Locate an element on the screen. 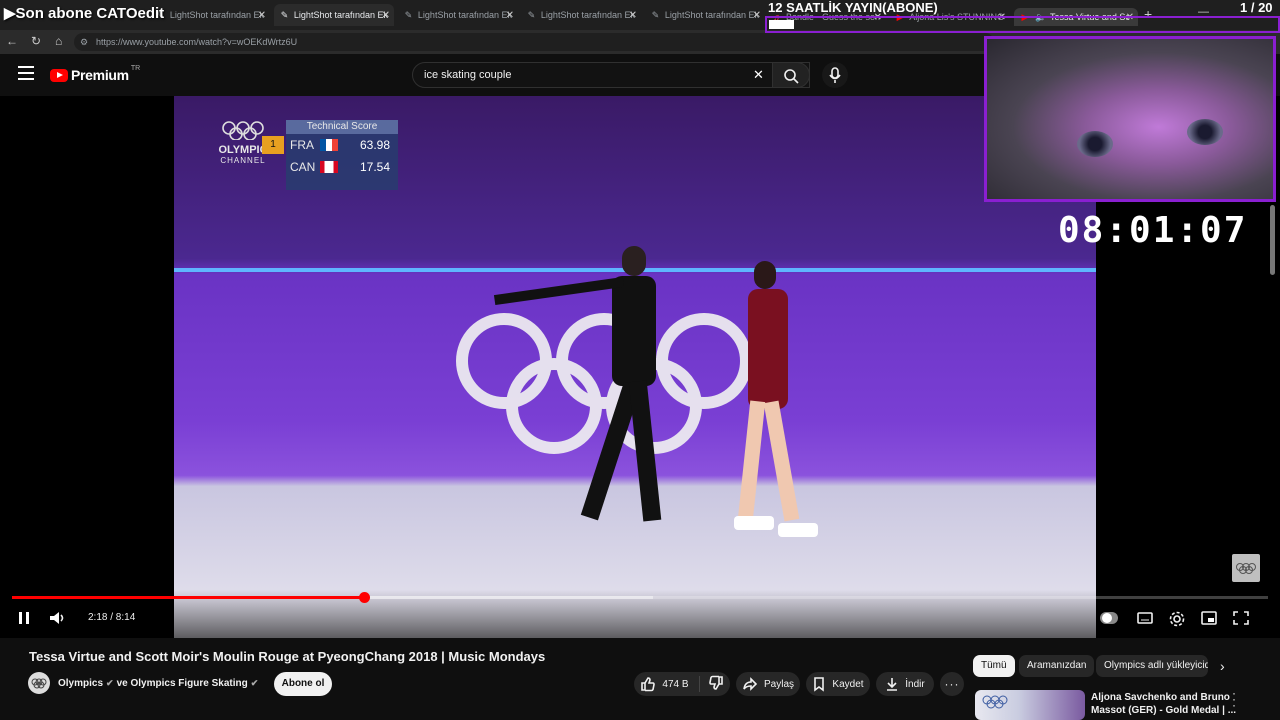 The height and width of the screenshot is (720, 1280). channel-avatar is located at coordinates (39, 683).